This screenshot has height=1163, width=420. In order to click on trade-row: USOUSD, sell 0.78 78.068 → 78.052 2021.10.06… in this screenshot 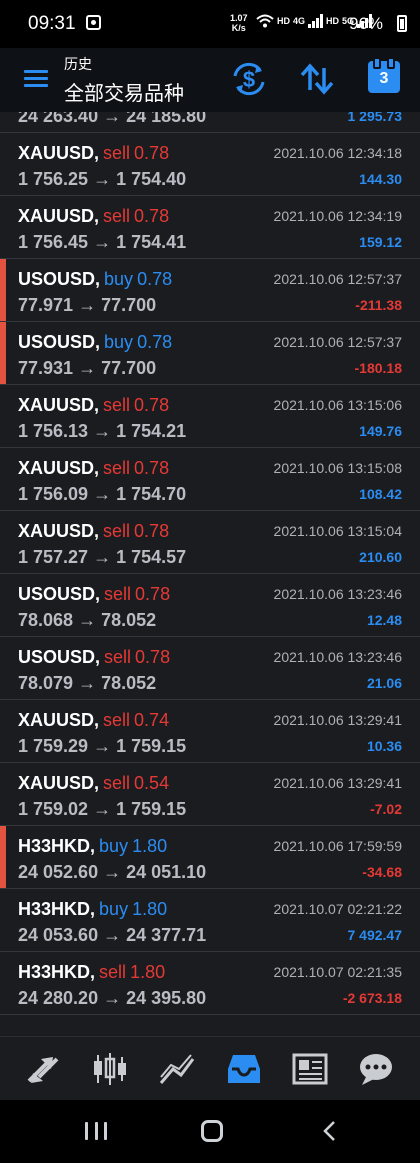, I will do `click(210, 605)`.